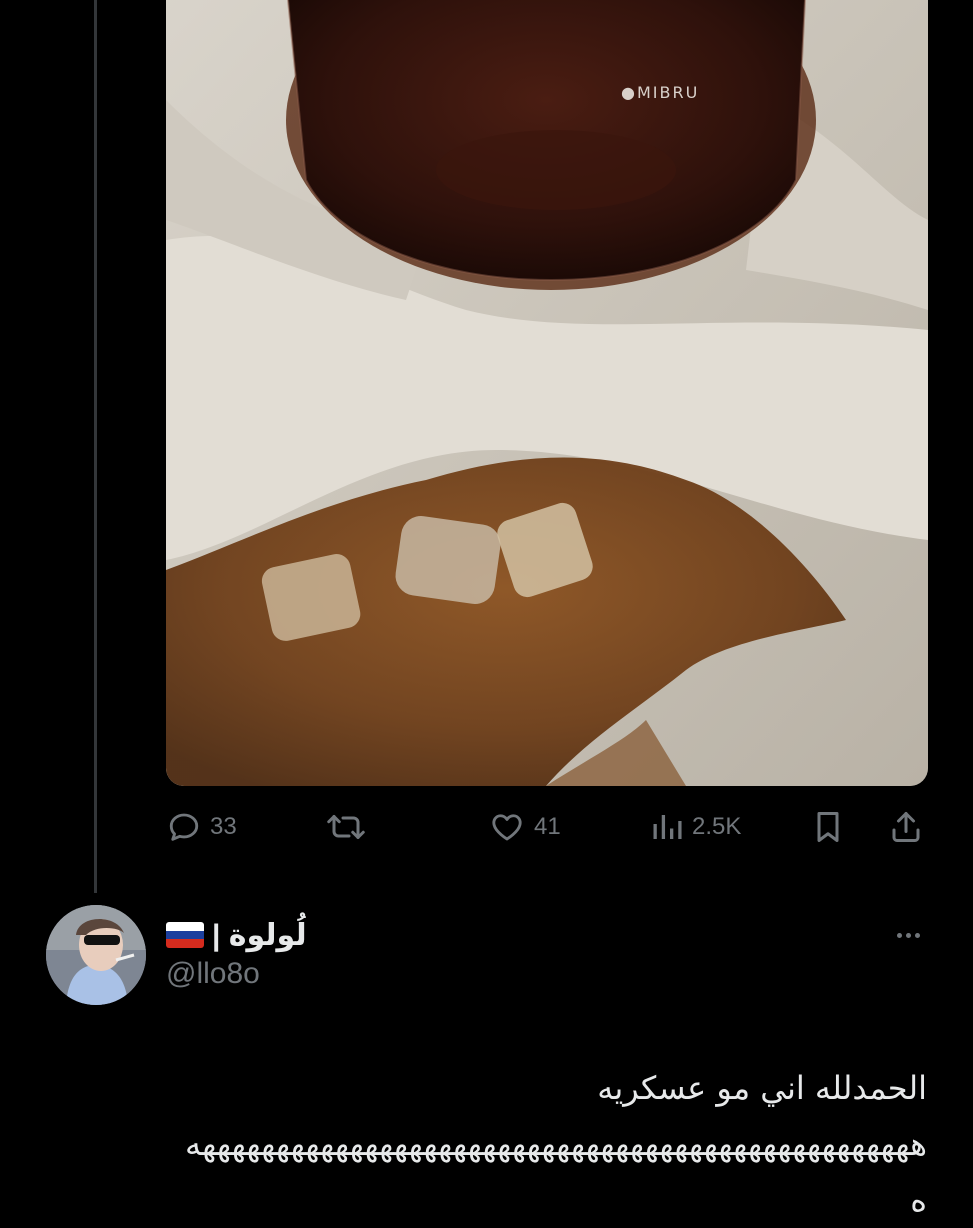 The image size is (973, 1228). I want to click on user-handle: @llo8o, so click(213, 974).